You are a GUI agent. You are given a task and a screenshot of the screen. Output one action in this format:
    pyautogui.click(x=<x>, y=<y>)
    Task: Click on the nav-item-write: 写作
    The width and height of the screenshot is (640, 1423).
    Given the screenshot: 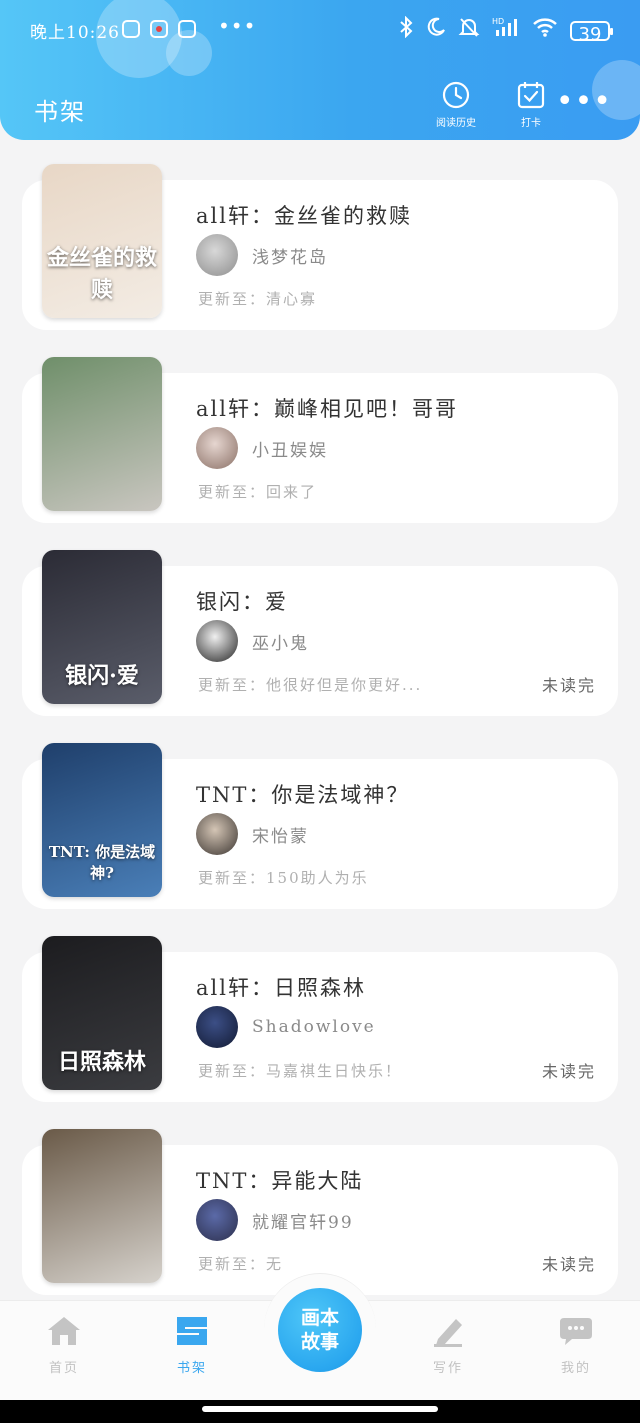 What is the action you would take?
    pyautogui.click(x=448, y=1345)
    